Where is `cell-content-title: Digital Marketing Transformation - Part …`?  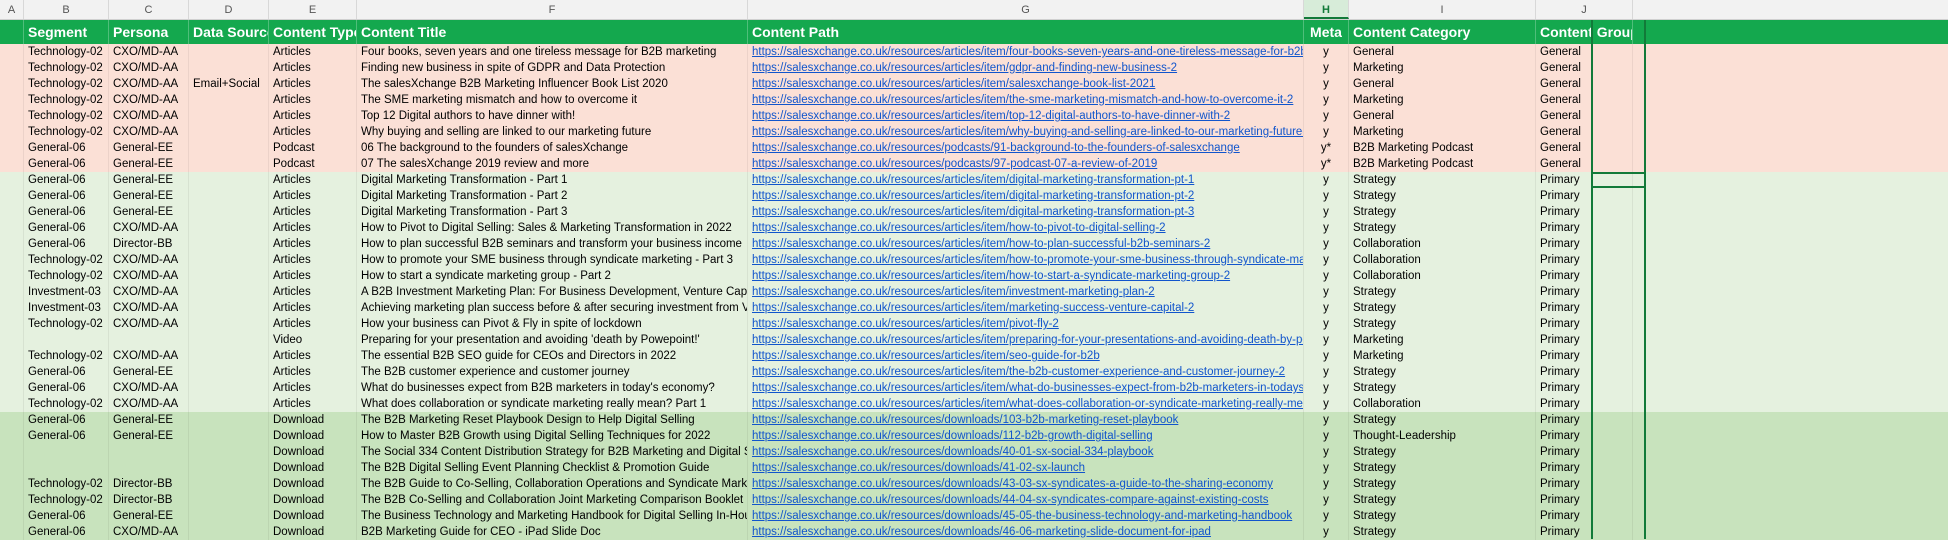 cell-content-title: Digital Marketing Transformation - Part … is located at coordinates (552, 180).